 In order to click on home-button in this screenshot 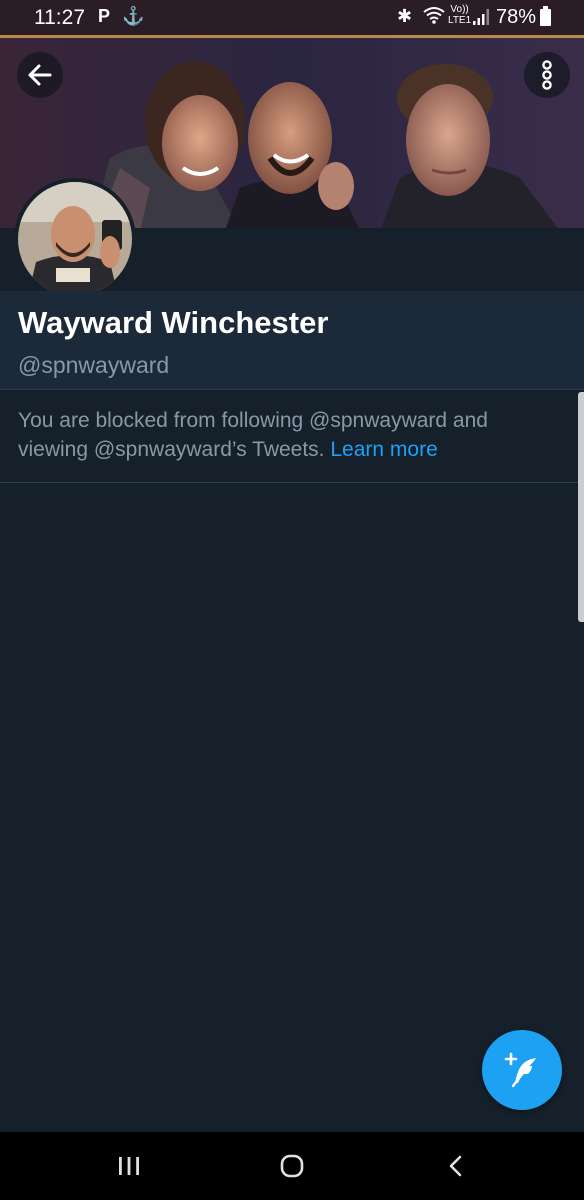, I will do `click(292, 1166)`.